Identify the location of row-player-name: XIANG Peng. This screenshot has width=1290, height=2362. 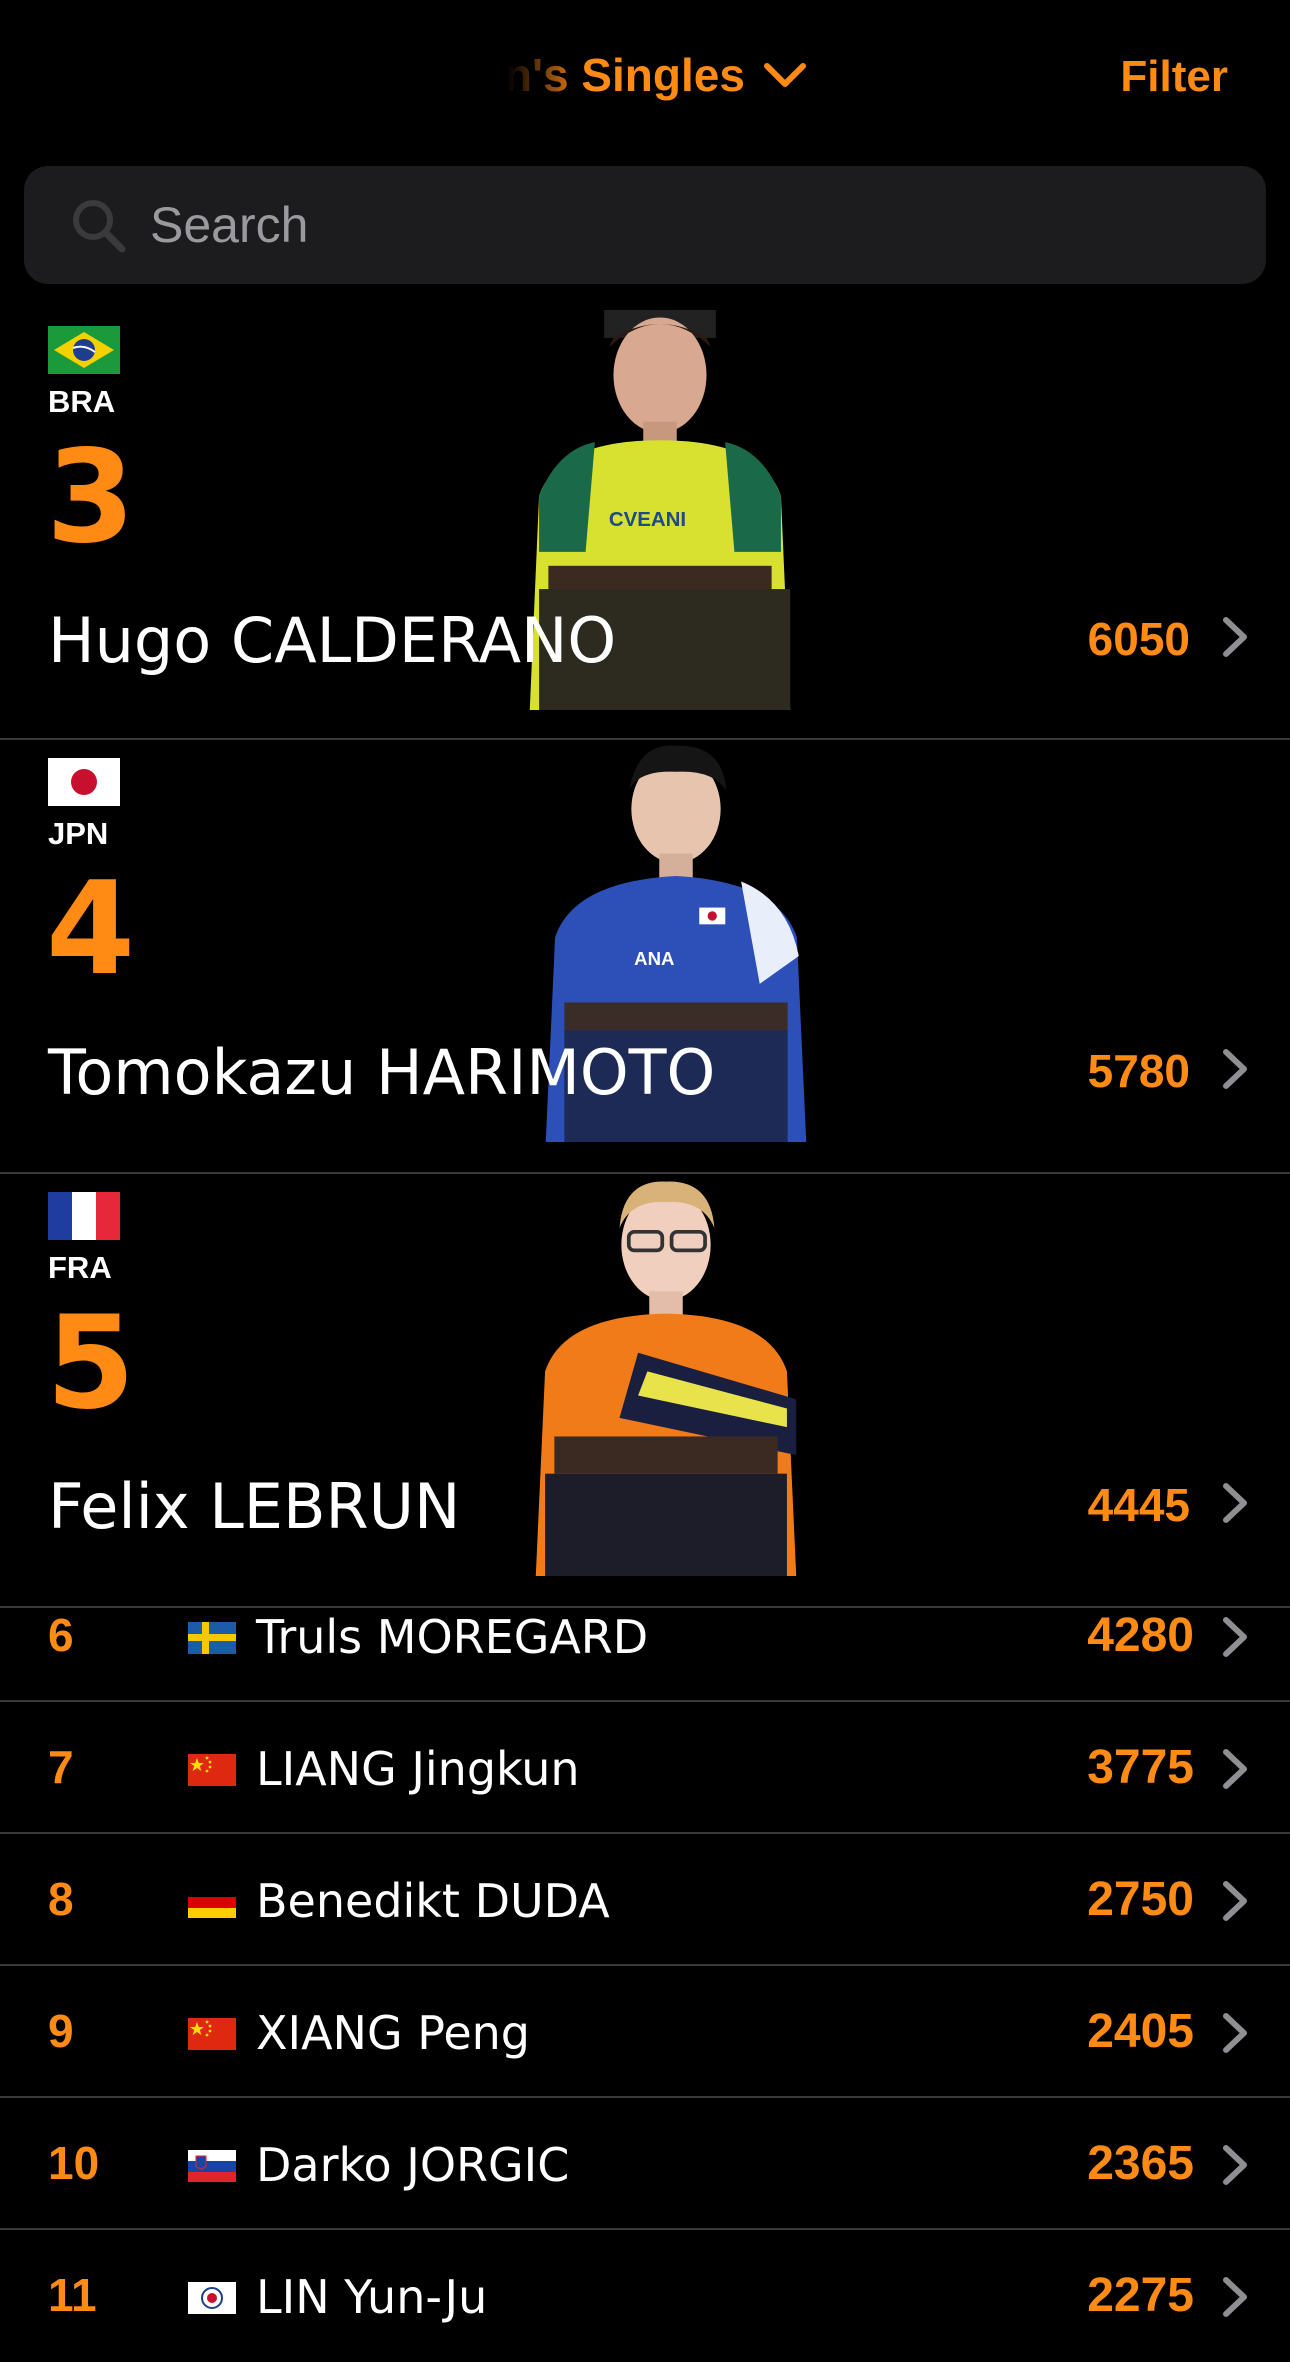
(393, 2033).